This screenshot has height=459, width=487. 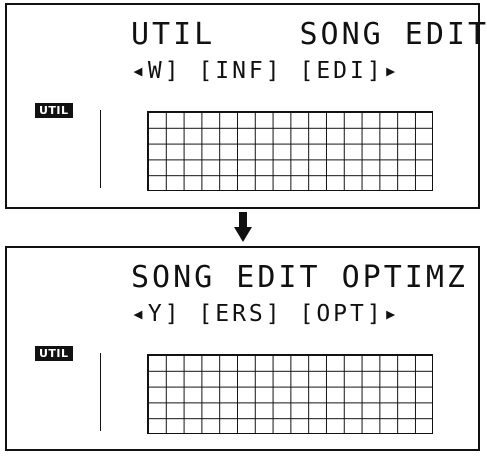 I want to click on lcd-title: UTIL SONG EDIT, so click(x=309, y=34).